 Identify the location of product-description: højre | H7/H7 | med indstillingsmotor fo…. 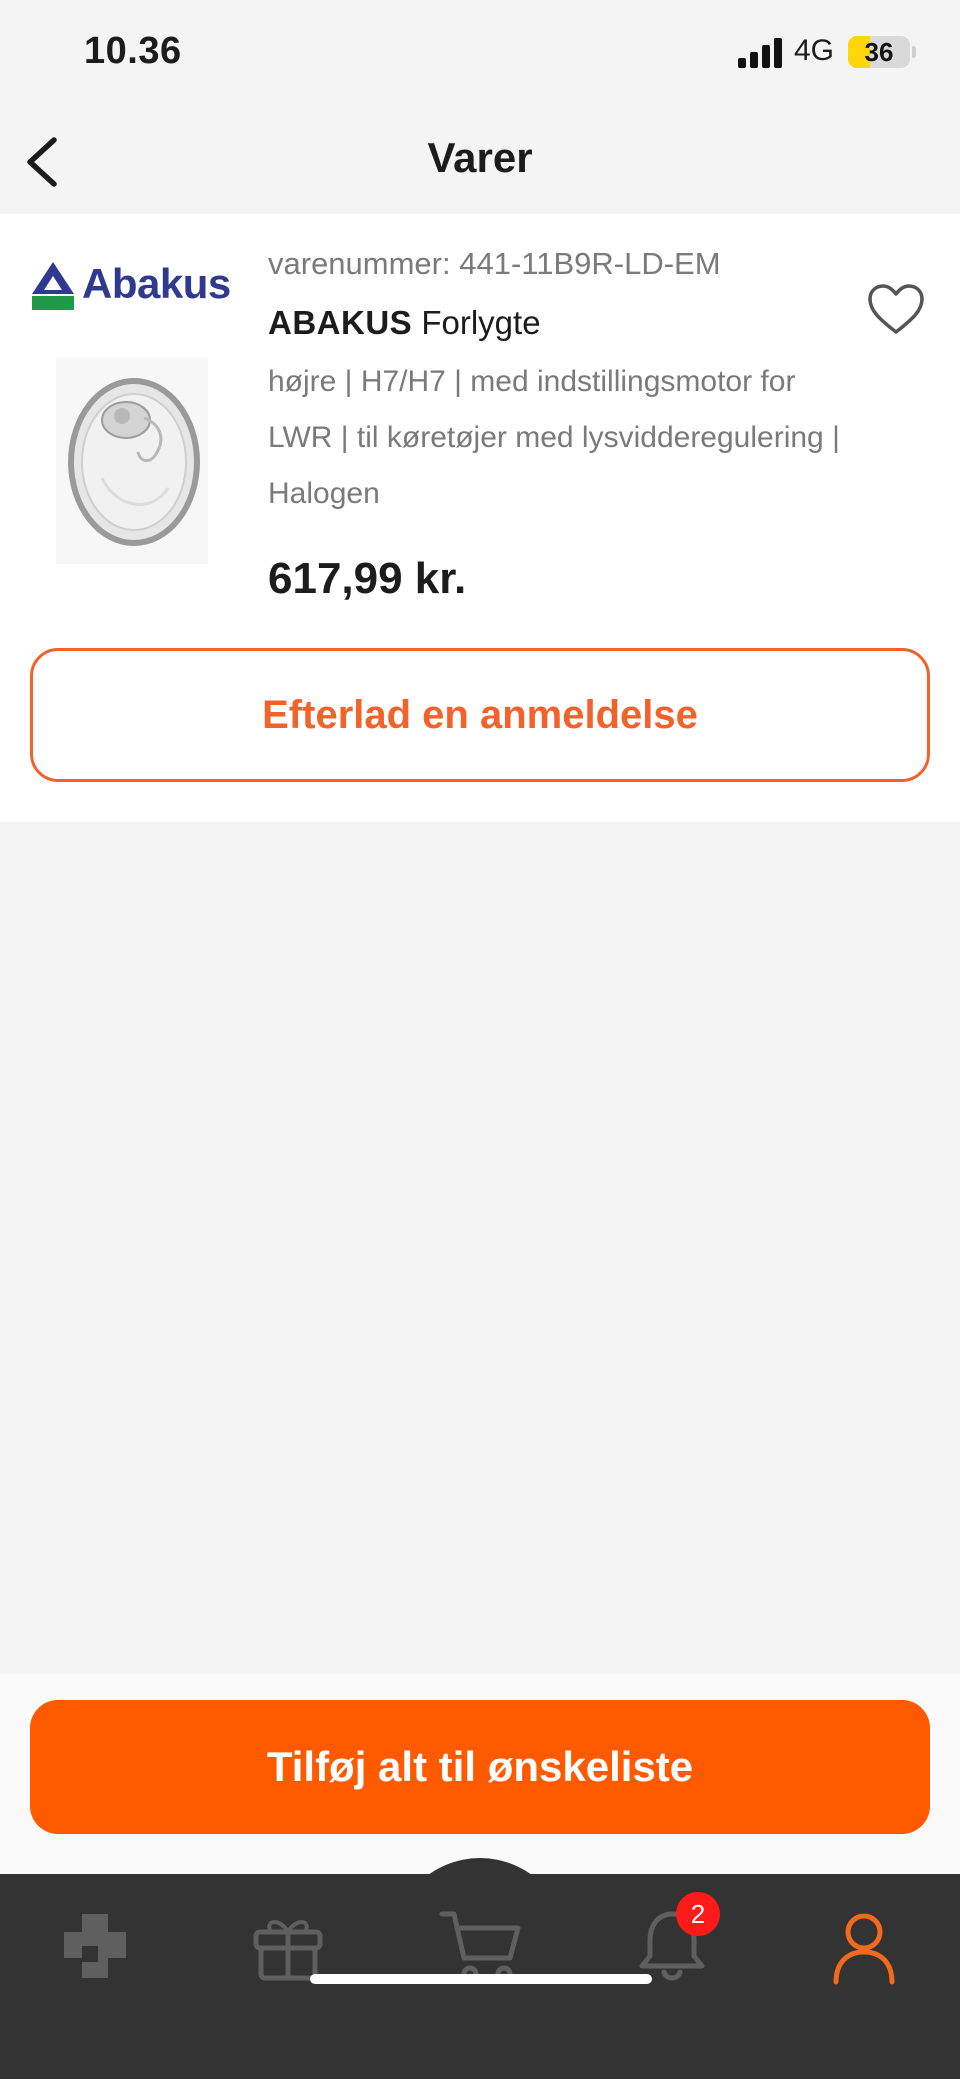
(554, 437).